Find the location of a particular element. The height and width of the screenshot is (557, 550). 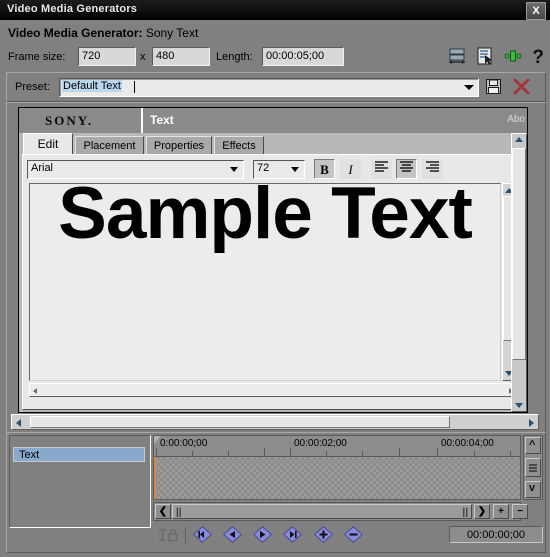

toolbar-divider is located at coordinates (185, 535).